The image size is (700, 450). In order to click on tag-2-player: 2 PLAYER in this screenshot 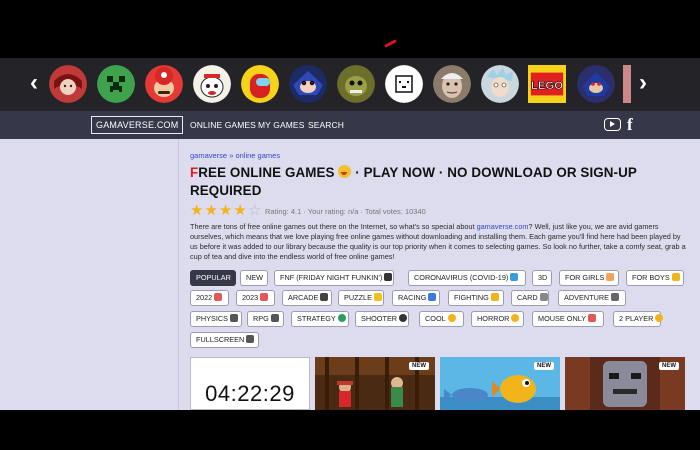, I will do `click(638, 319)`.